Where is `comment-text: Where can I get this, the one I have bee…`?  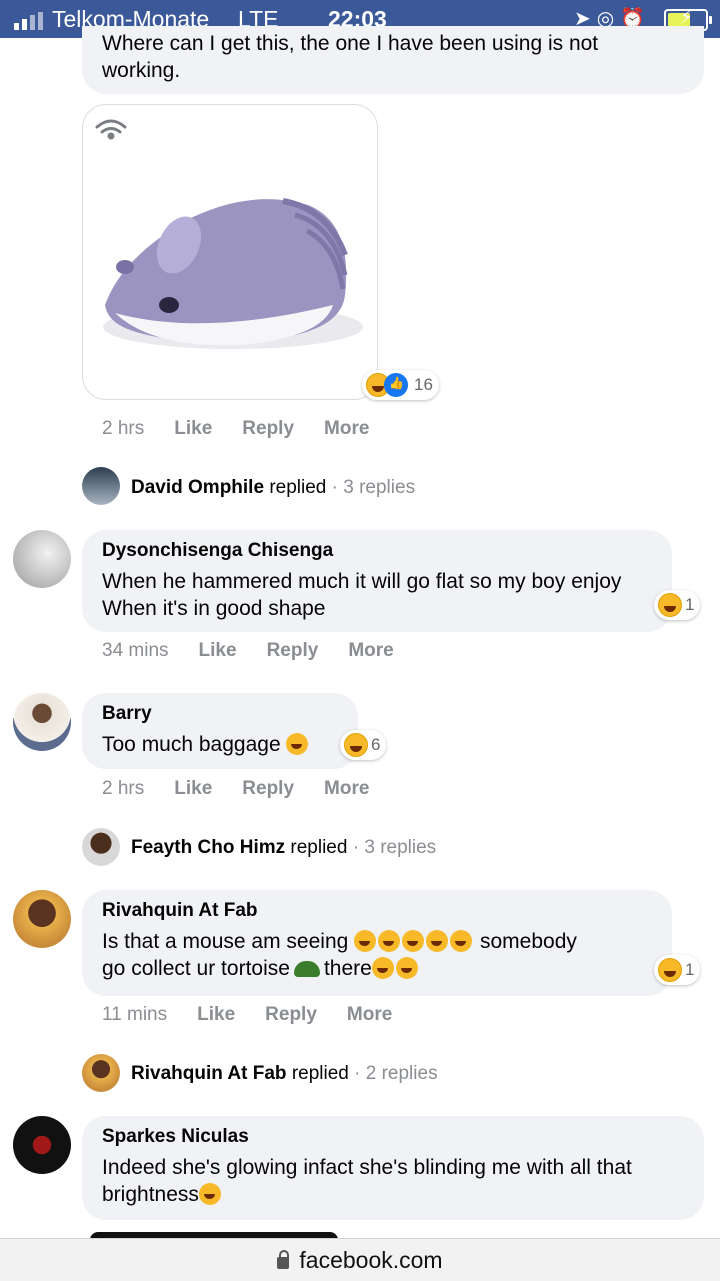 comment-text: Where can I get this, the one I have bee… is located at coordinates (350, 57).